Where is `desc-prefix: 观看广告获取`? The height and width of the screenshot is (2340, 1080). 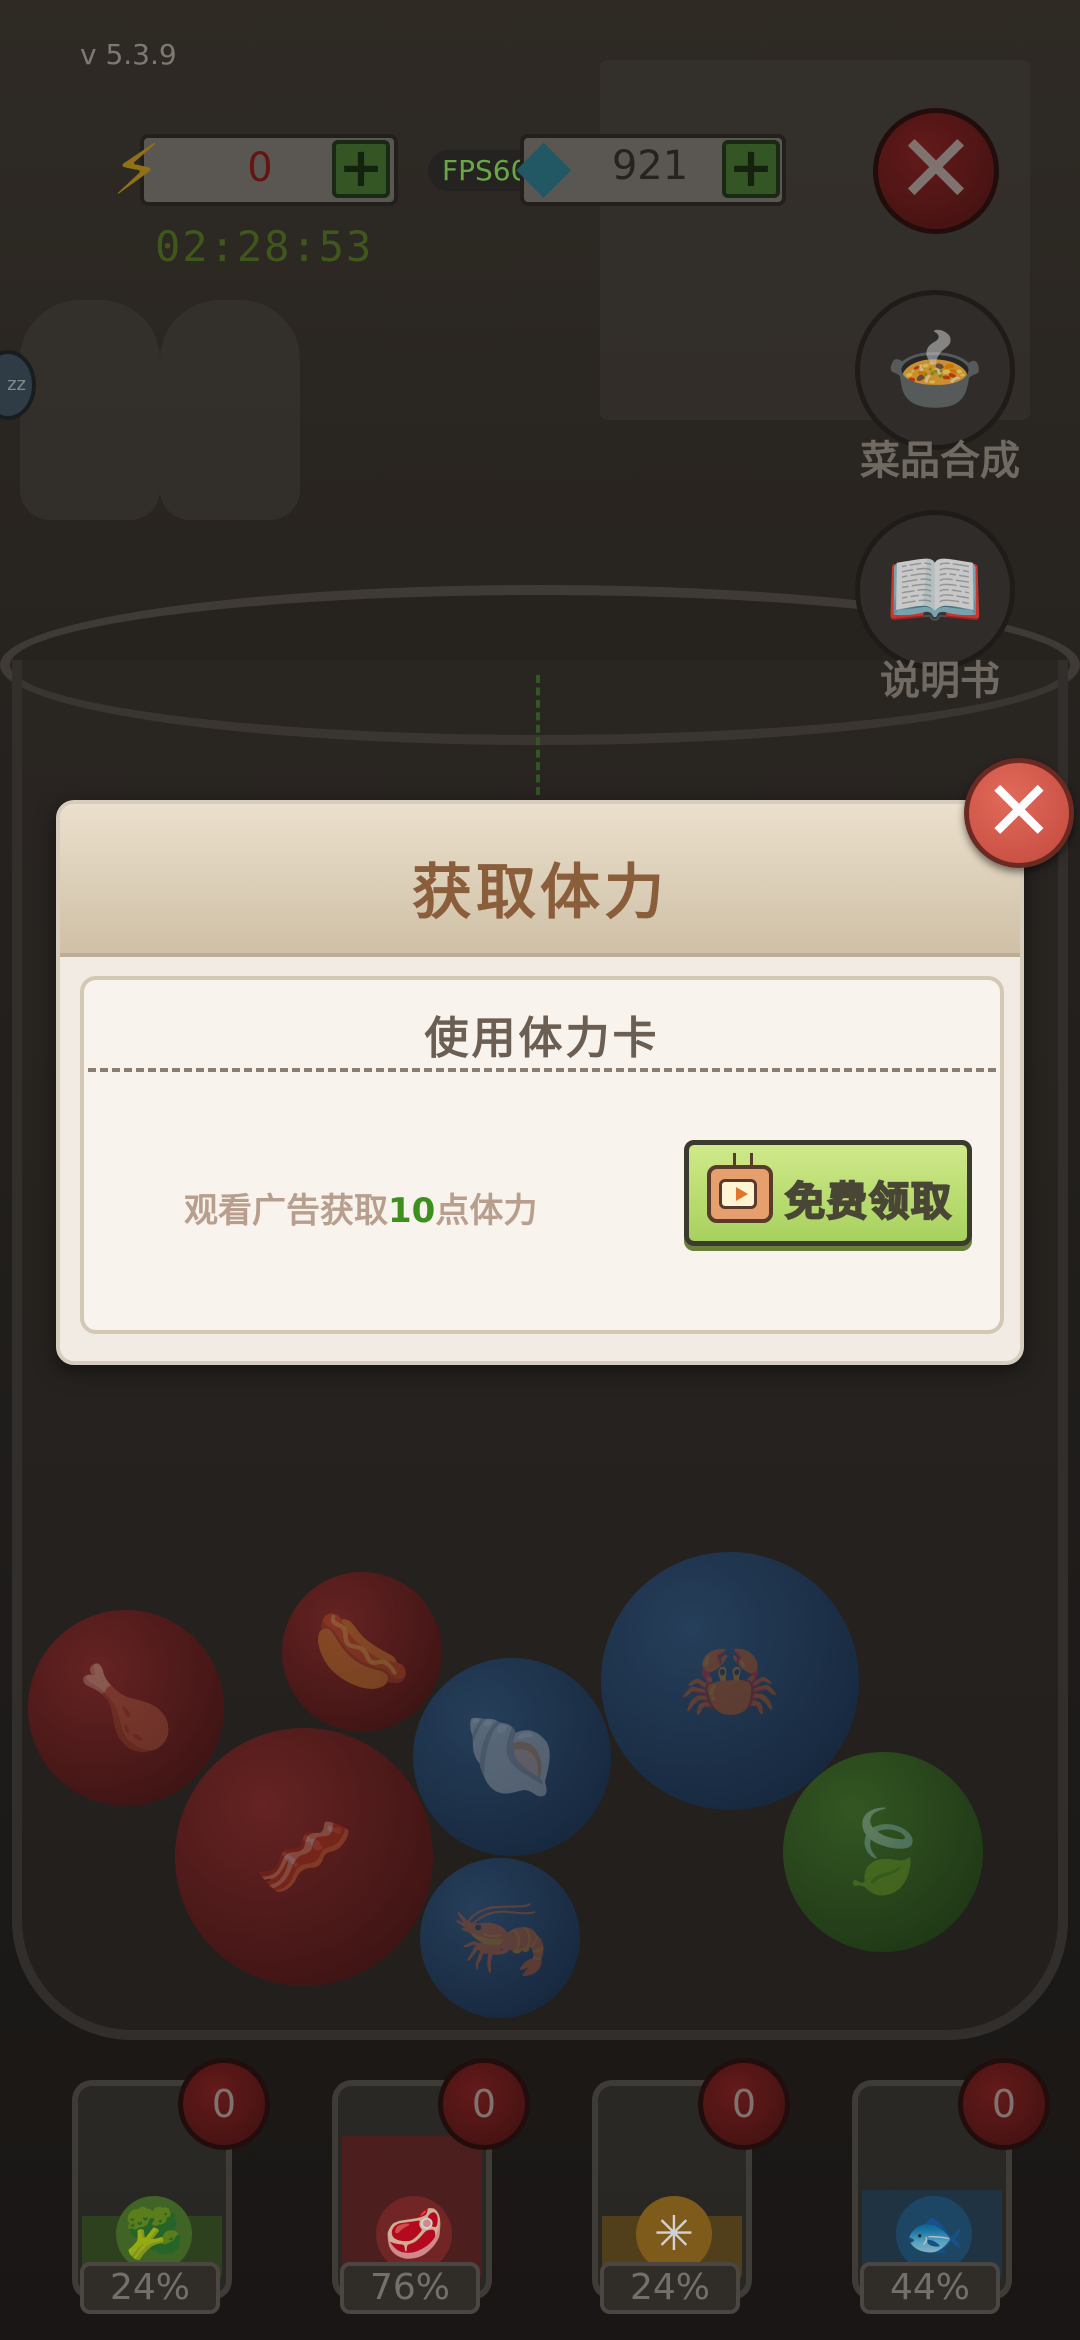 desc-prefix: 观看广告获取 is located at coordinates (286, 1211).